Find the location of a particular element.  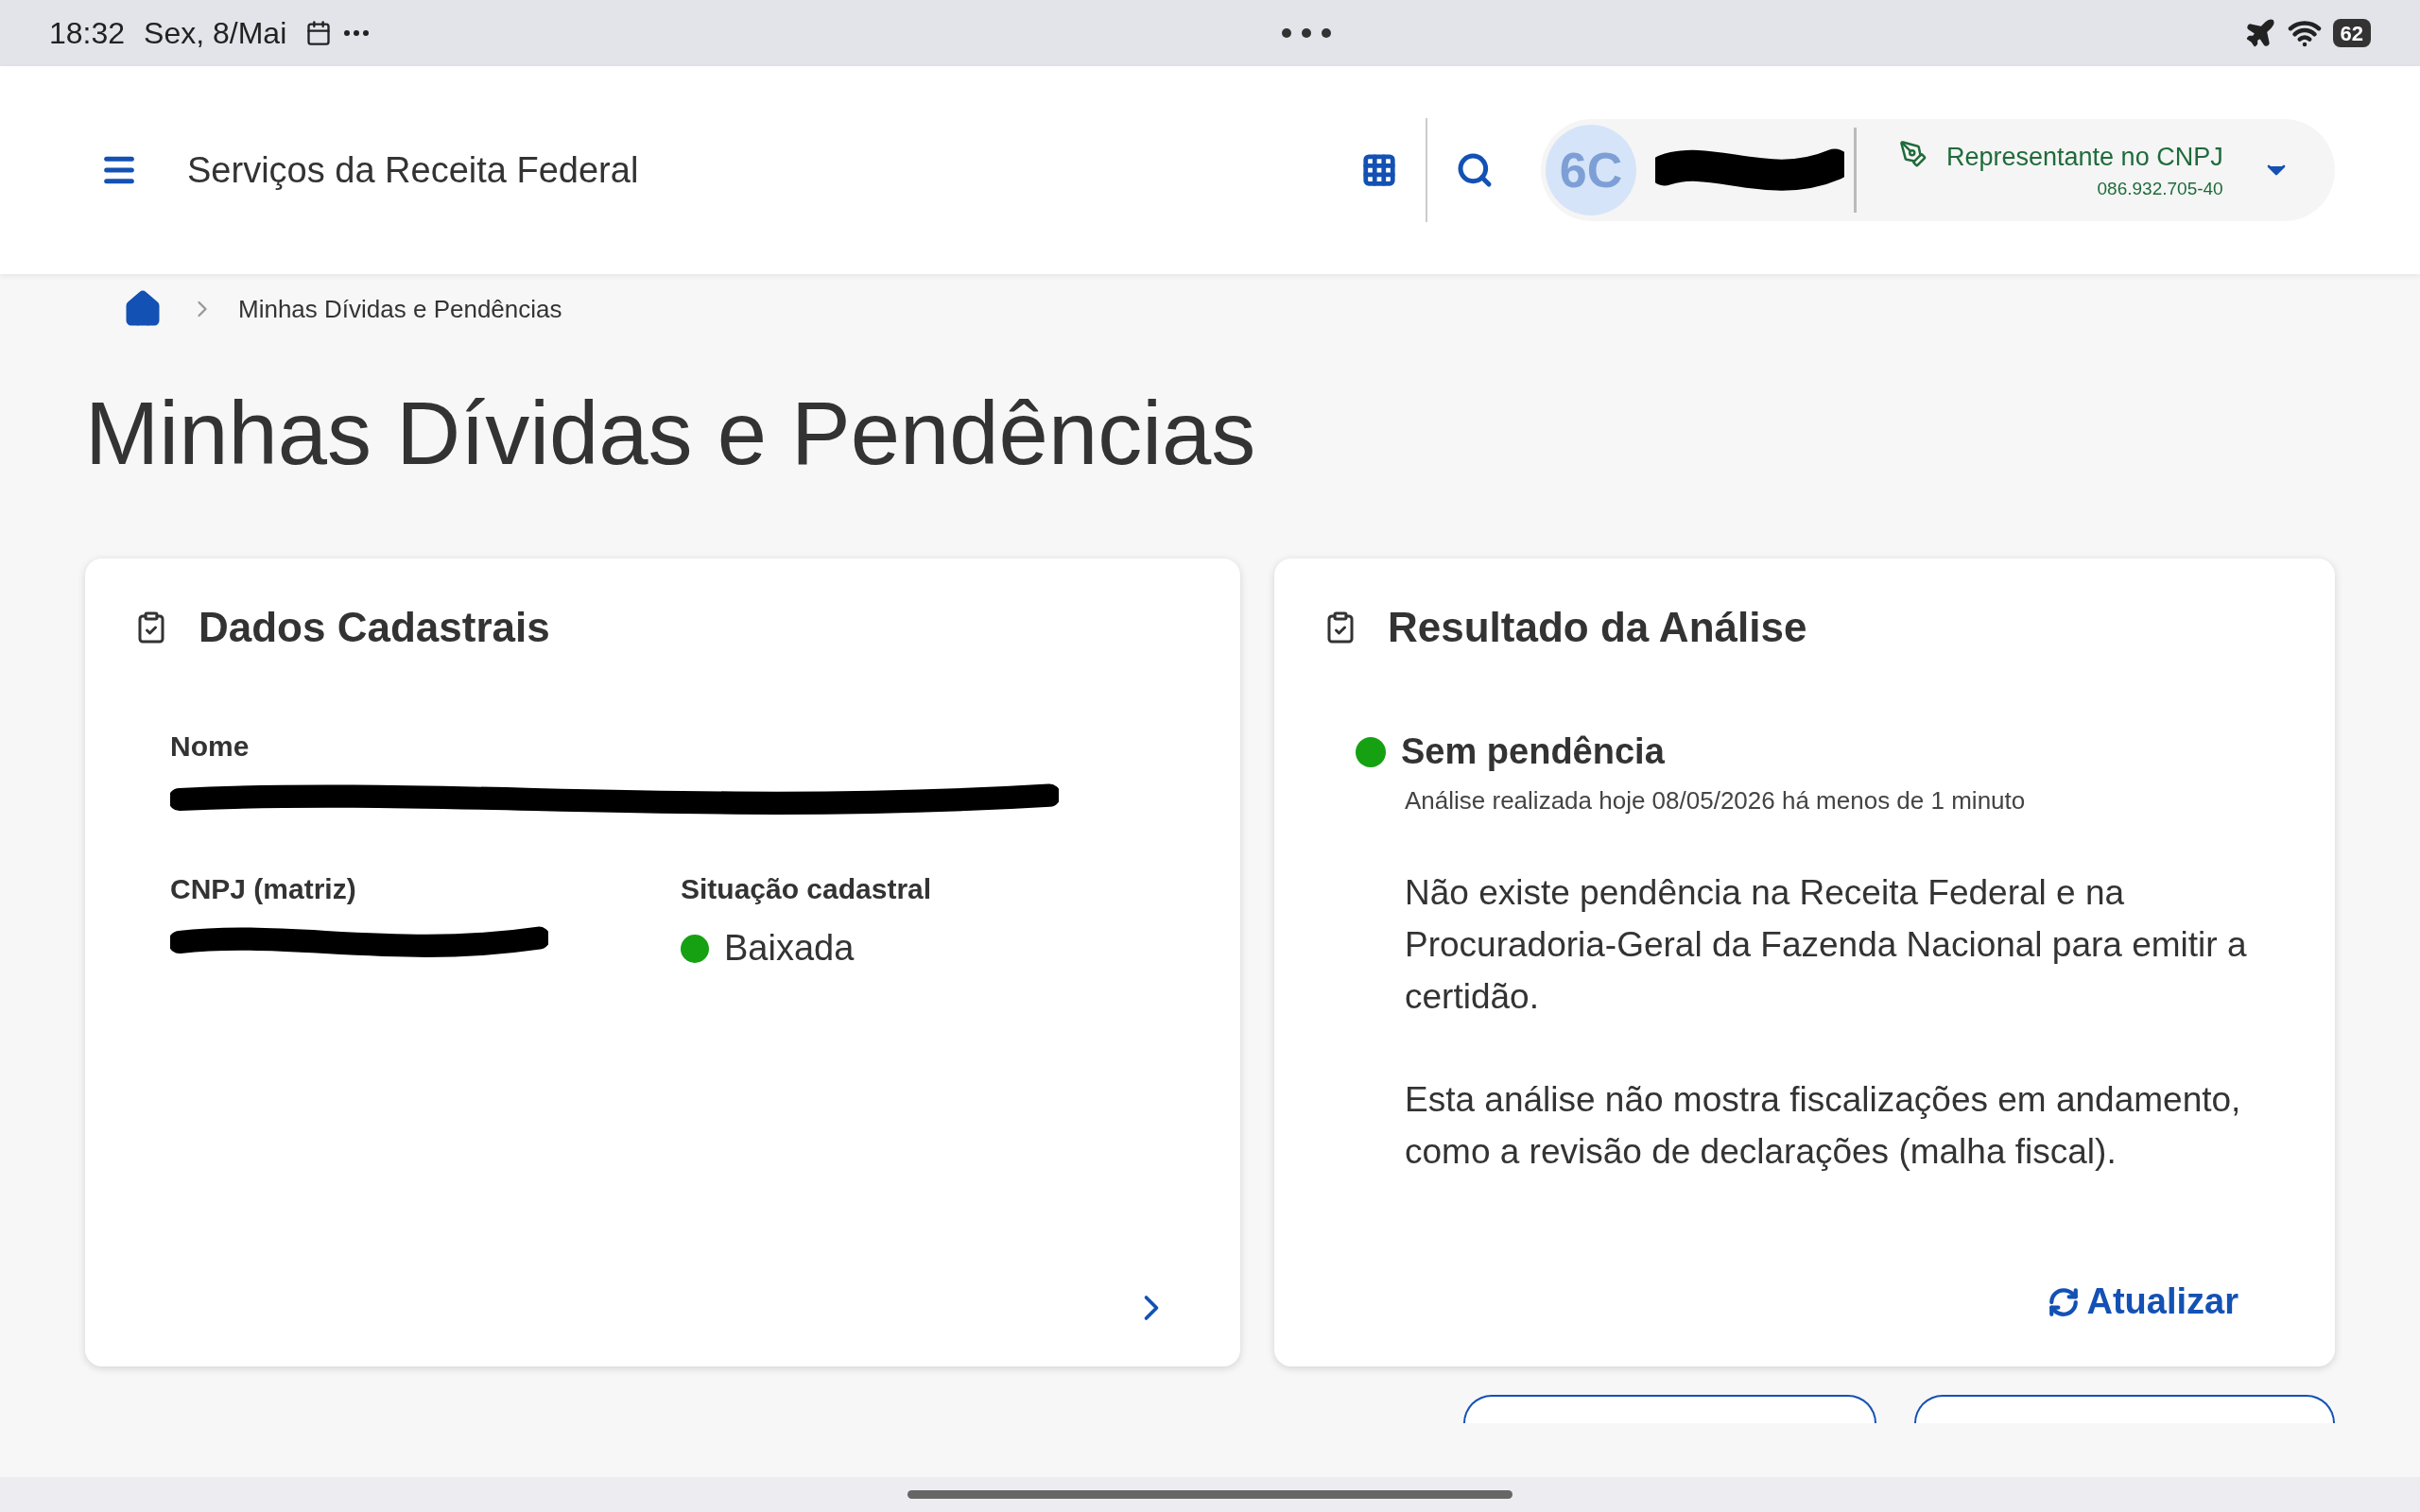

status-text: Sem pendência is located at coordinates (1533, 751).